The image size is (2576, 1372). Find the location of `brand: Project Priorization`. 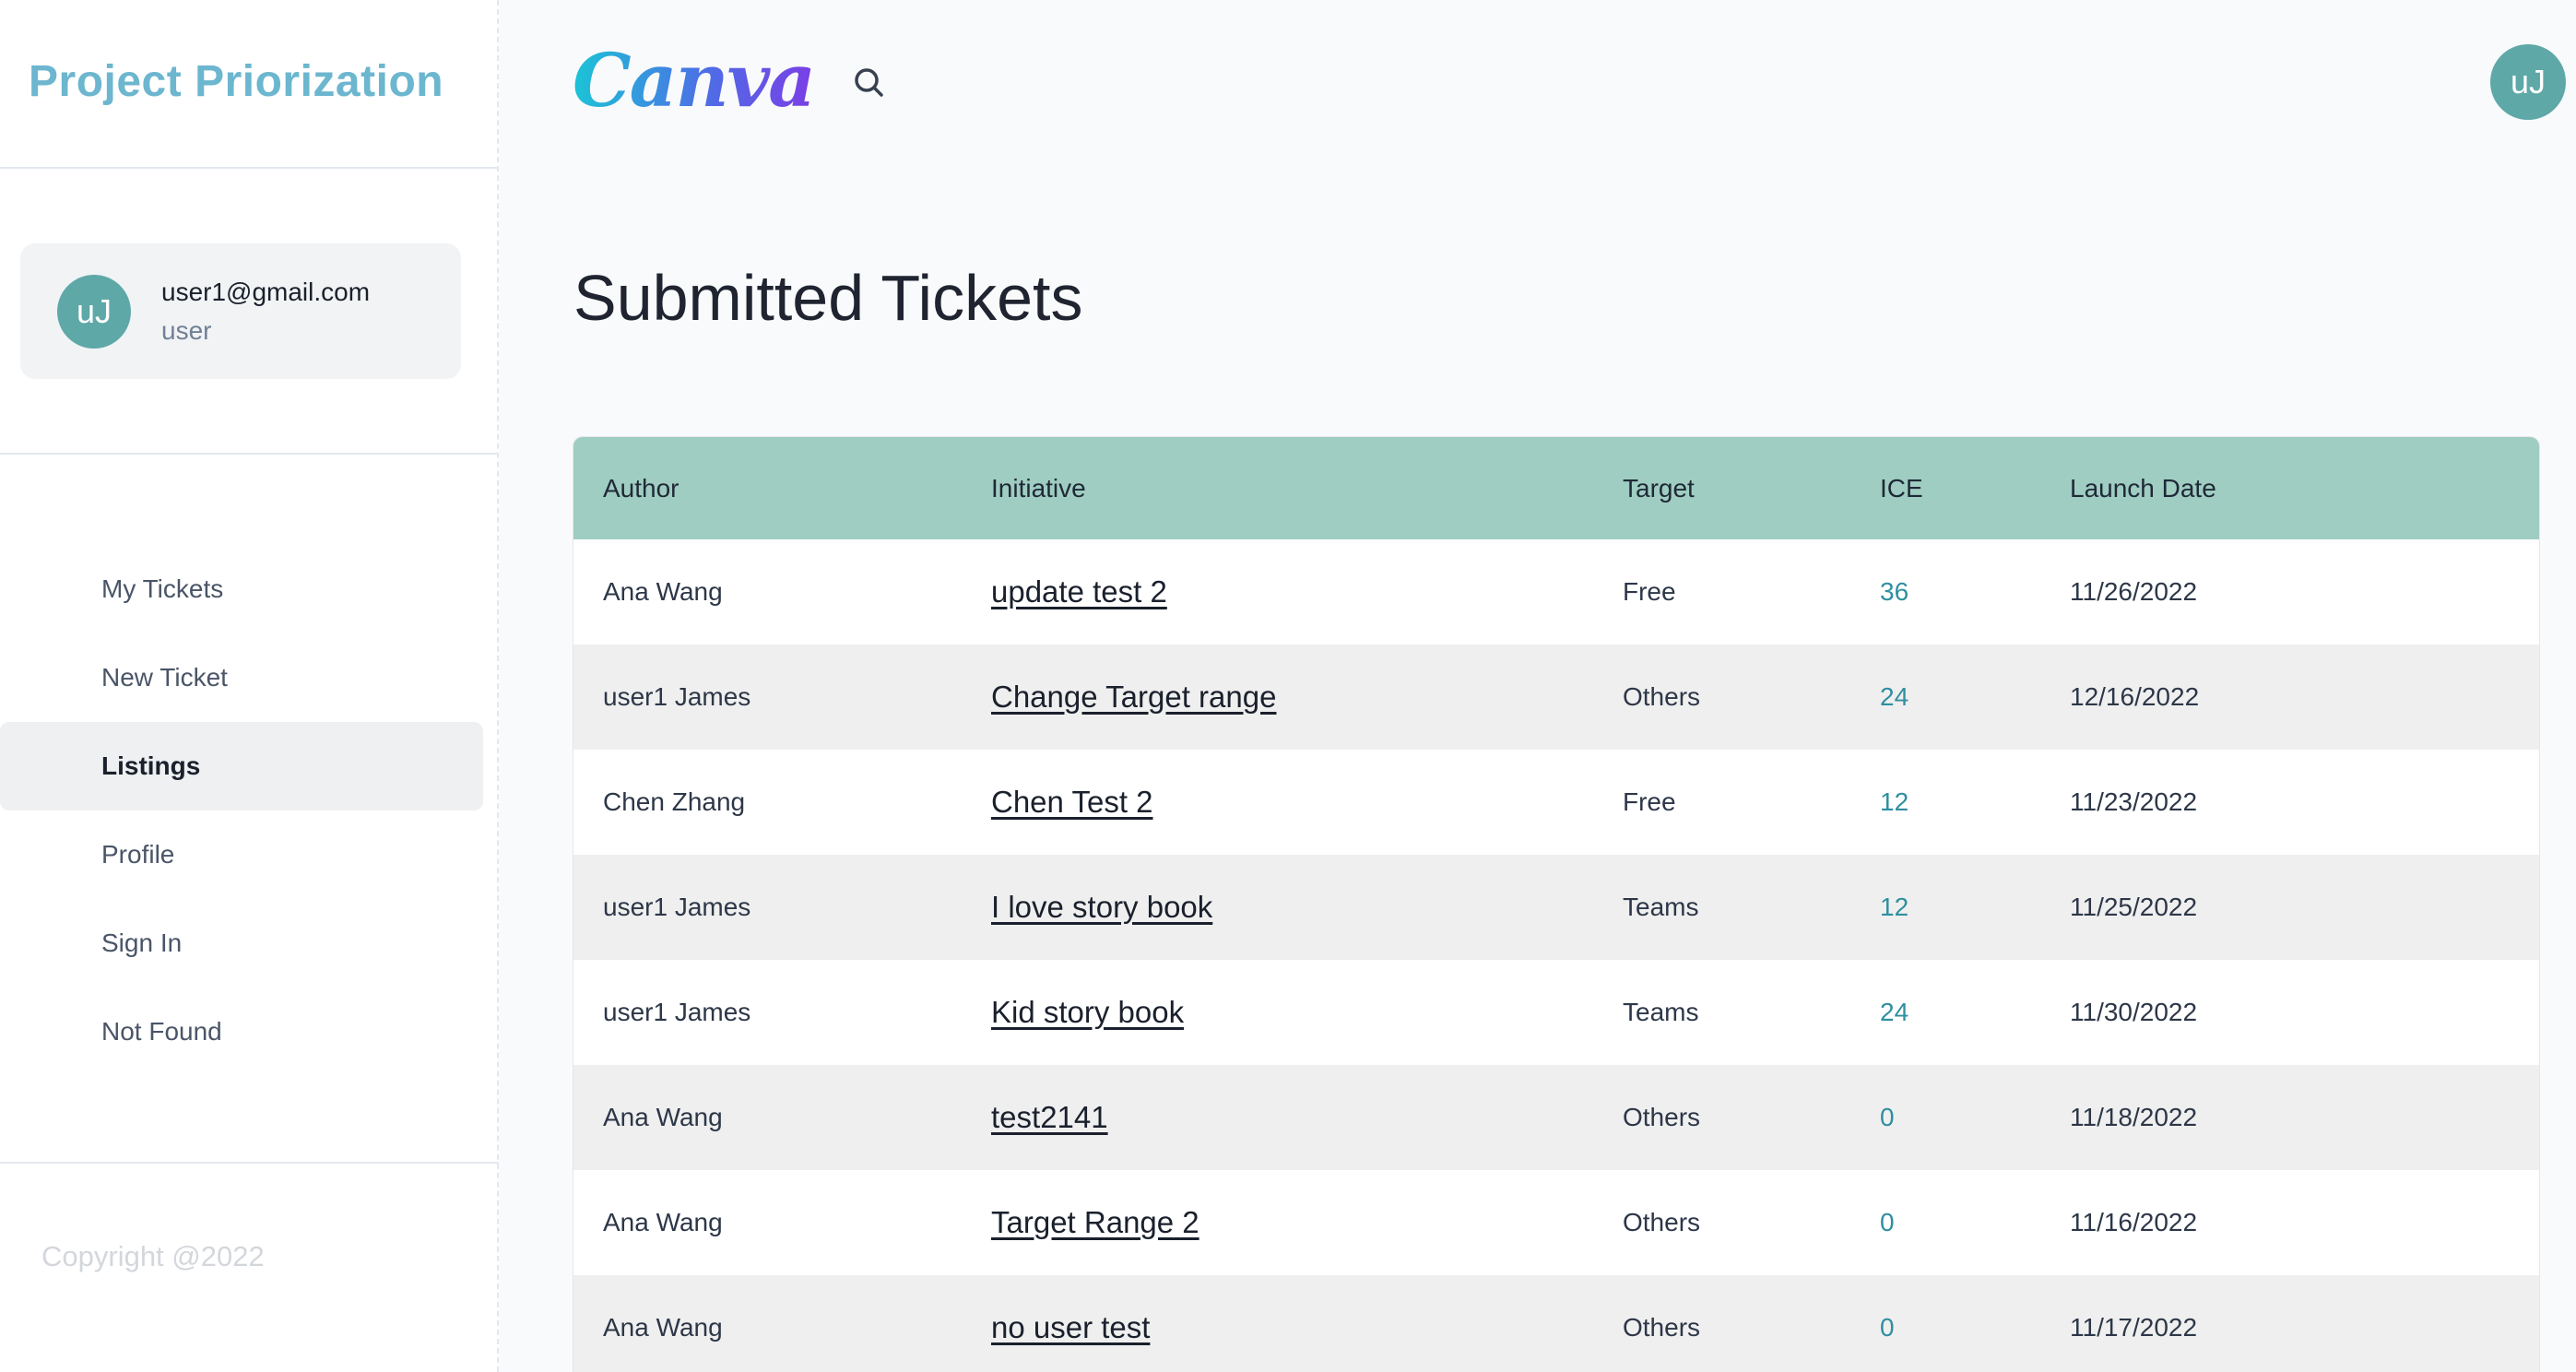

brand: Project Priorization is located at coordinates (248, 84).